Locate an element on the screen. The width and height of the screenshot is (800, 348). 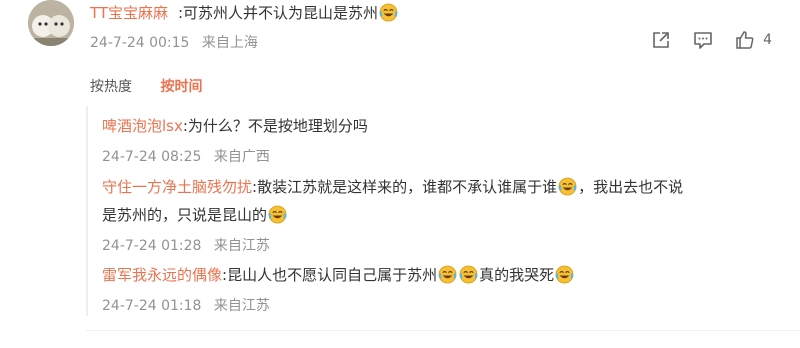
comment-text-body: :可苏州人并不认为昆山是苏州 is located at coordinates (278, 13).